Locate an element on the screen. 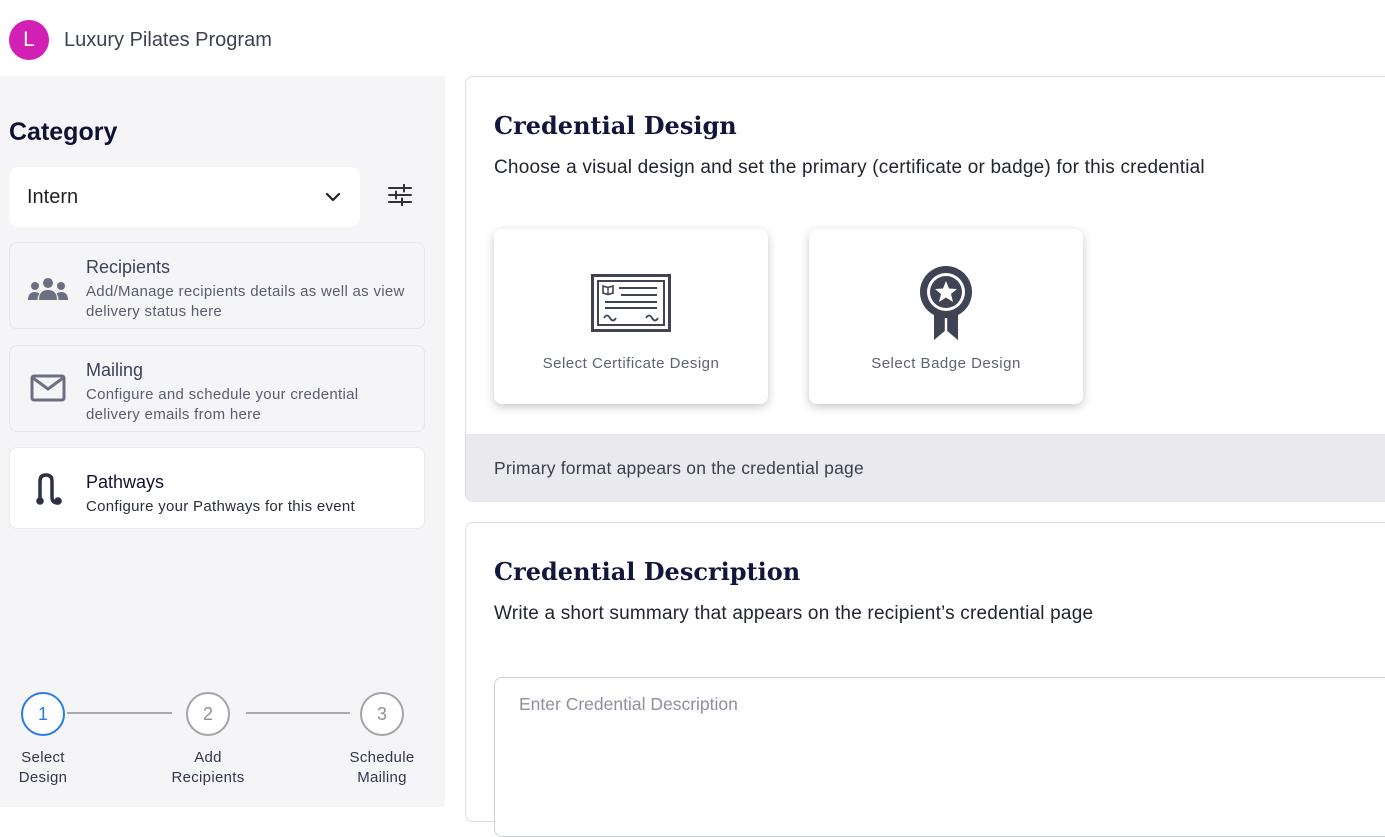 The height and width of the screenshot is (837, 1385). sidebar-item-description: Configure your Pathways for this event is located at coordinates (221, 506).